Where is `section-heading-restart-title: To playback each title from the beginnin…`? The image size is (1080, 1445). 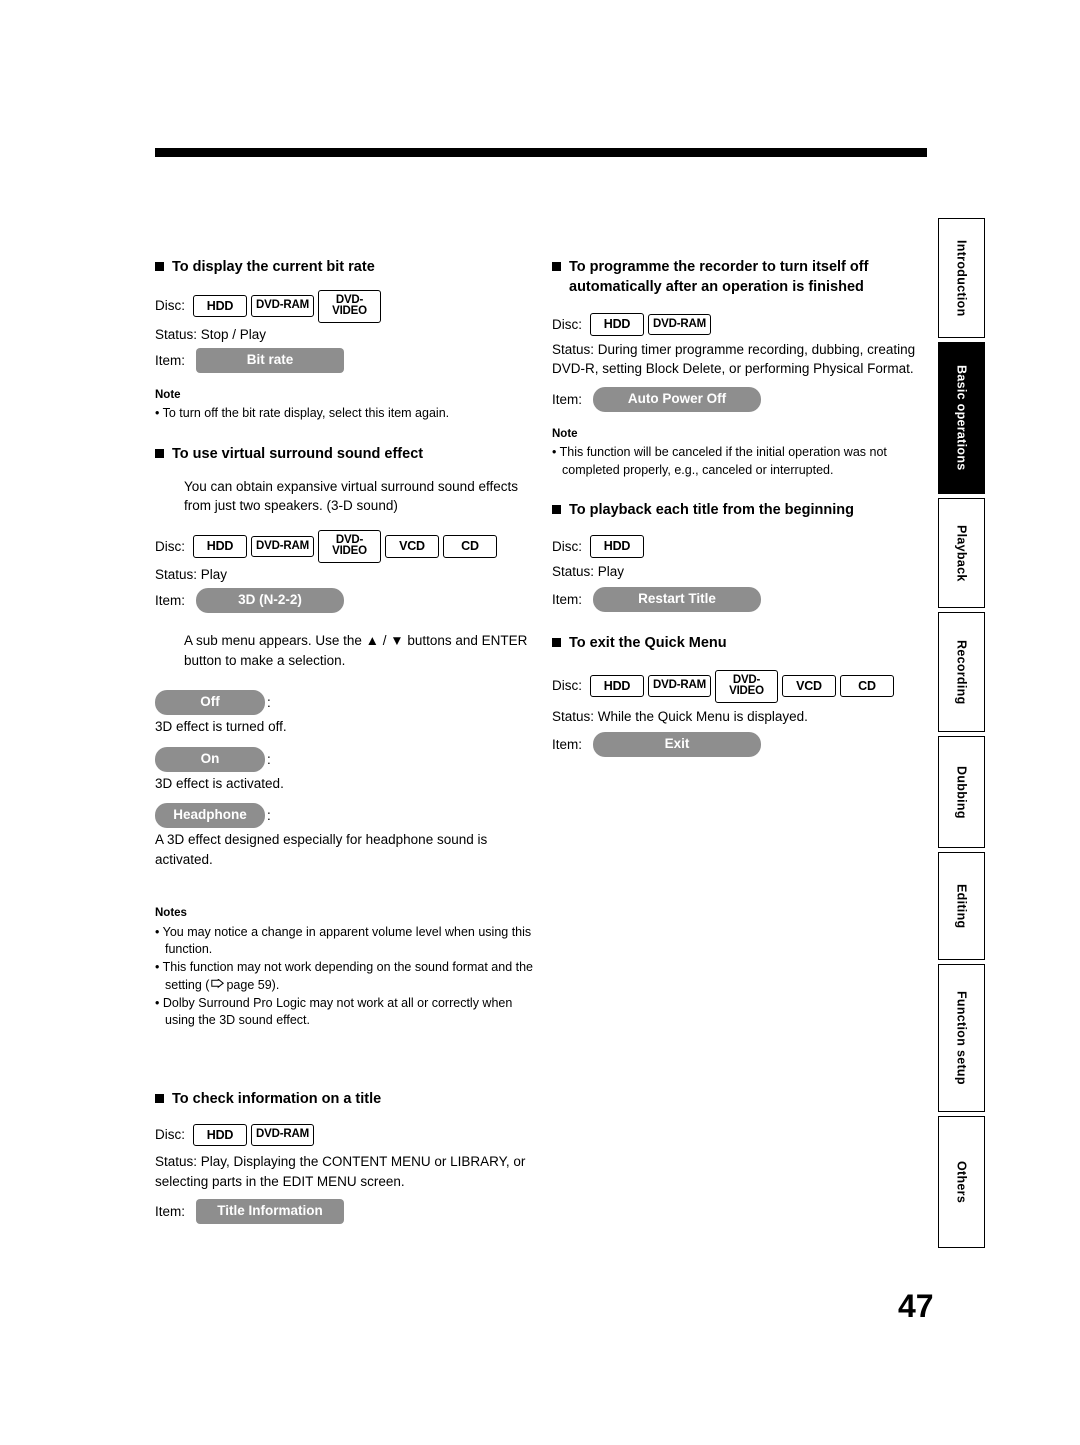
section-heading-restart-title: To playback each title from the beginnin… is located at coordinates (742, 511).